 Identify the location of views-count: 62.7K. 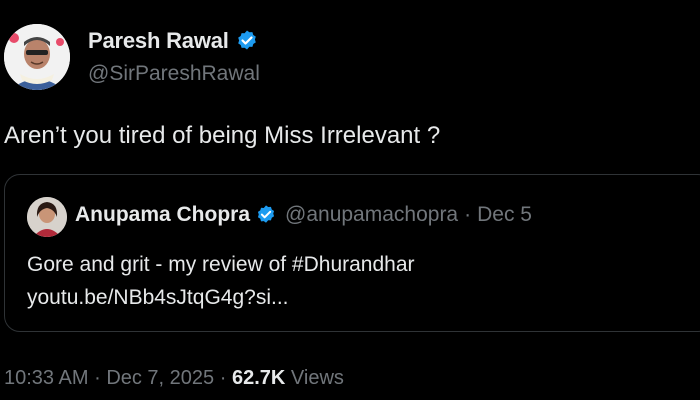
(258, 378).